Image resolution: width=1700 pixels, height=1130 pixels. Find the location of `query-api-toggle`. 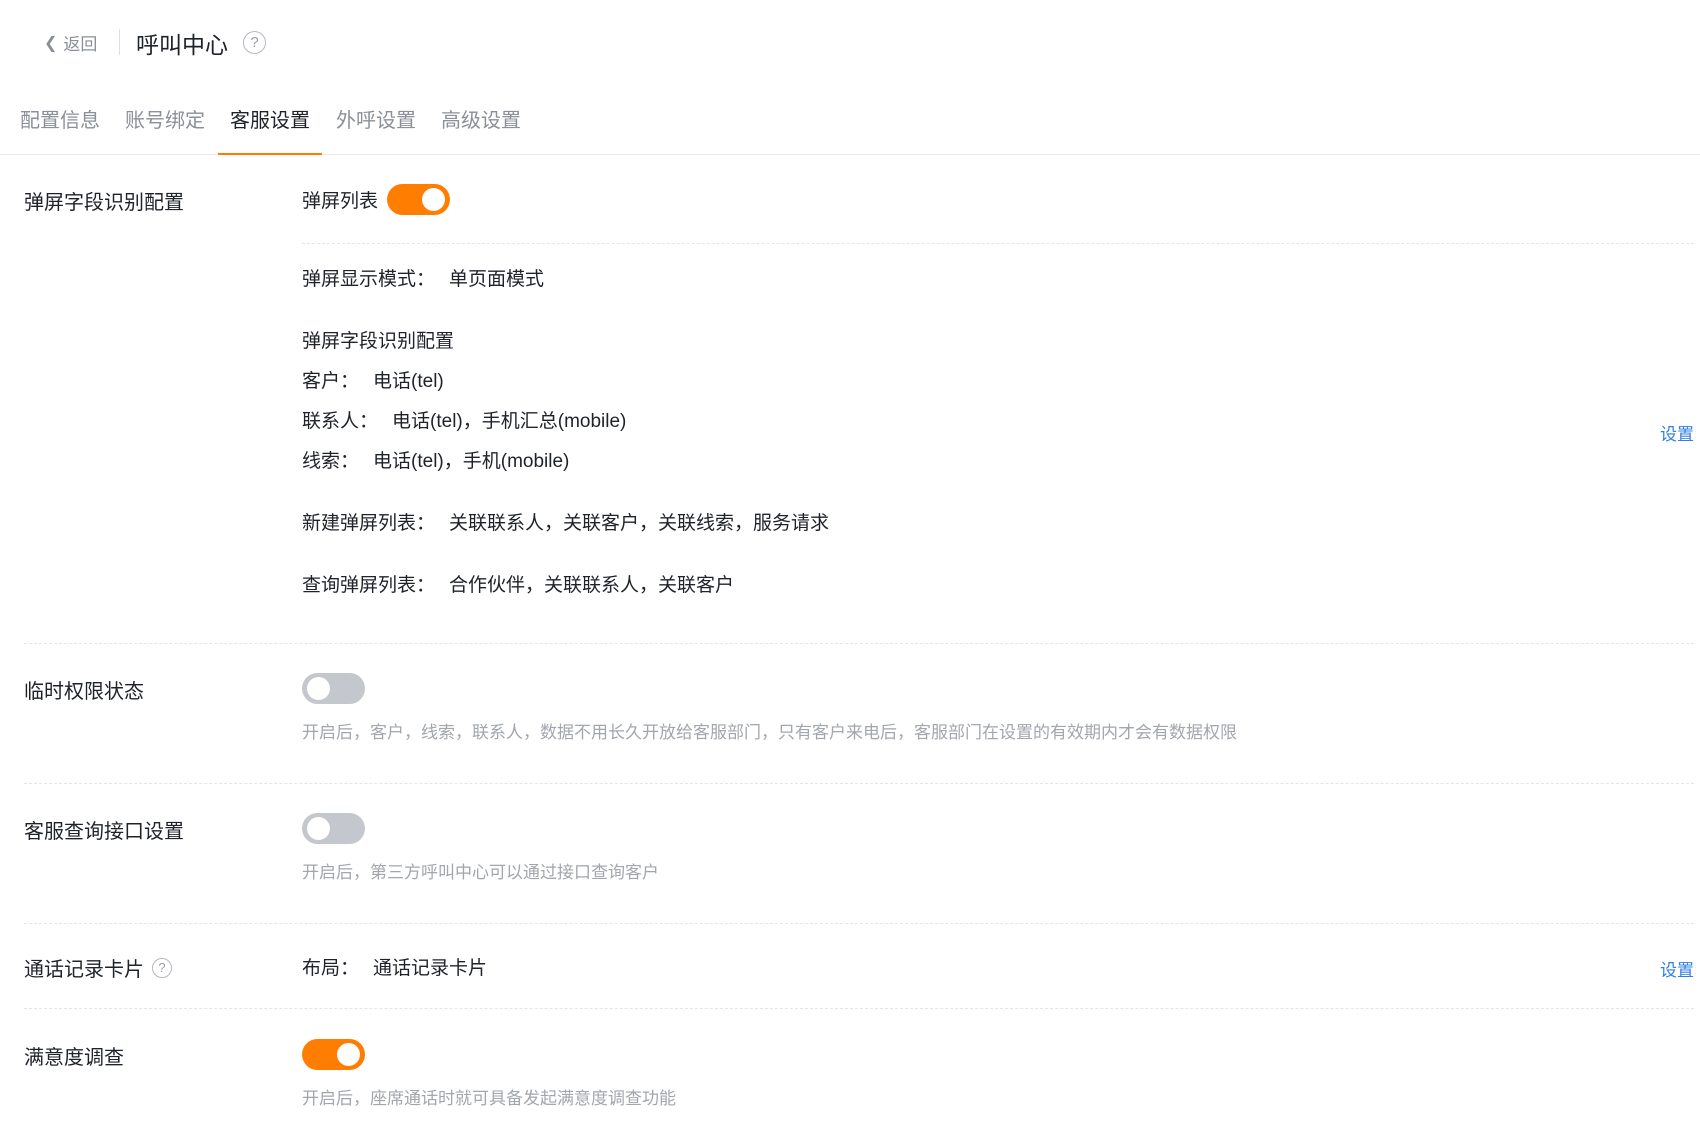

query-api-toggle is located at coordinates (333, 828).